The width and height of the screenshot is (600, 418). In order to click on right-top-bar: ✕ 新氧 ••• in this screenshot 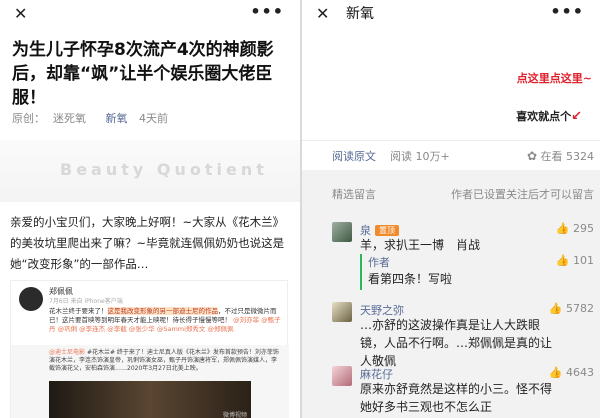, I will do `click(451, 14)`.